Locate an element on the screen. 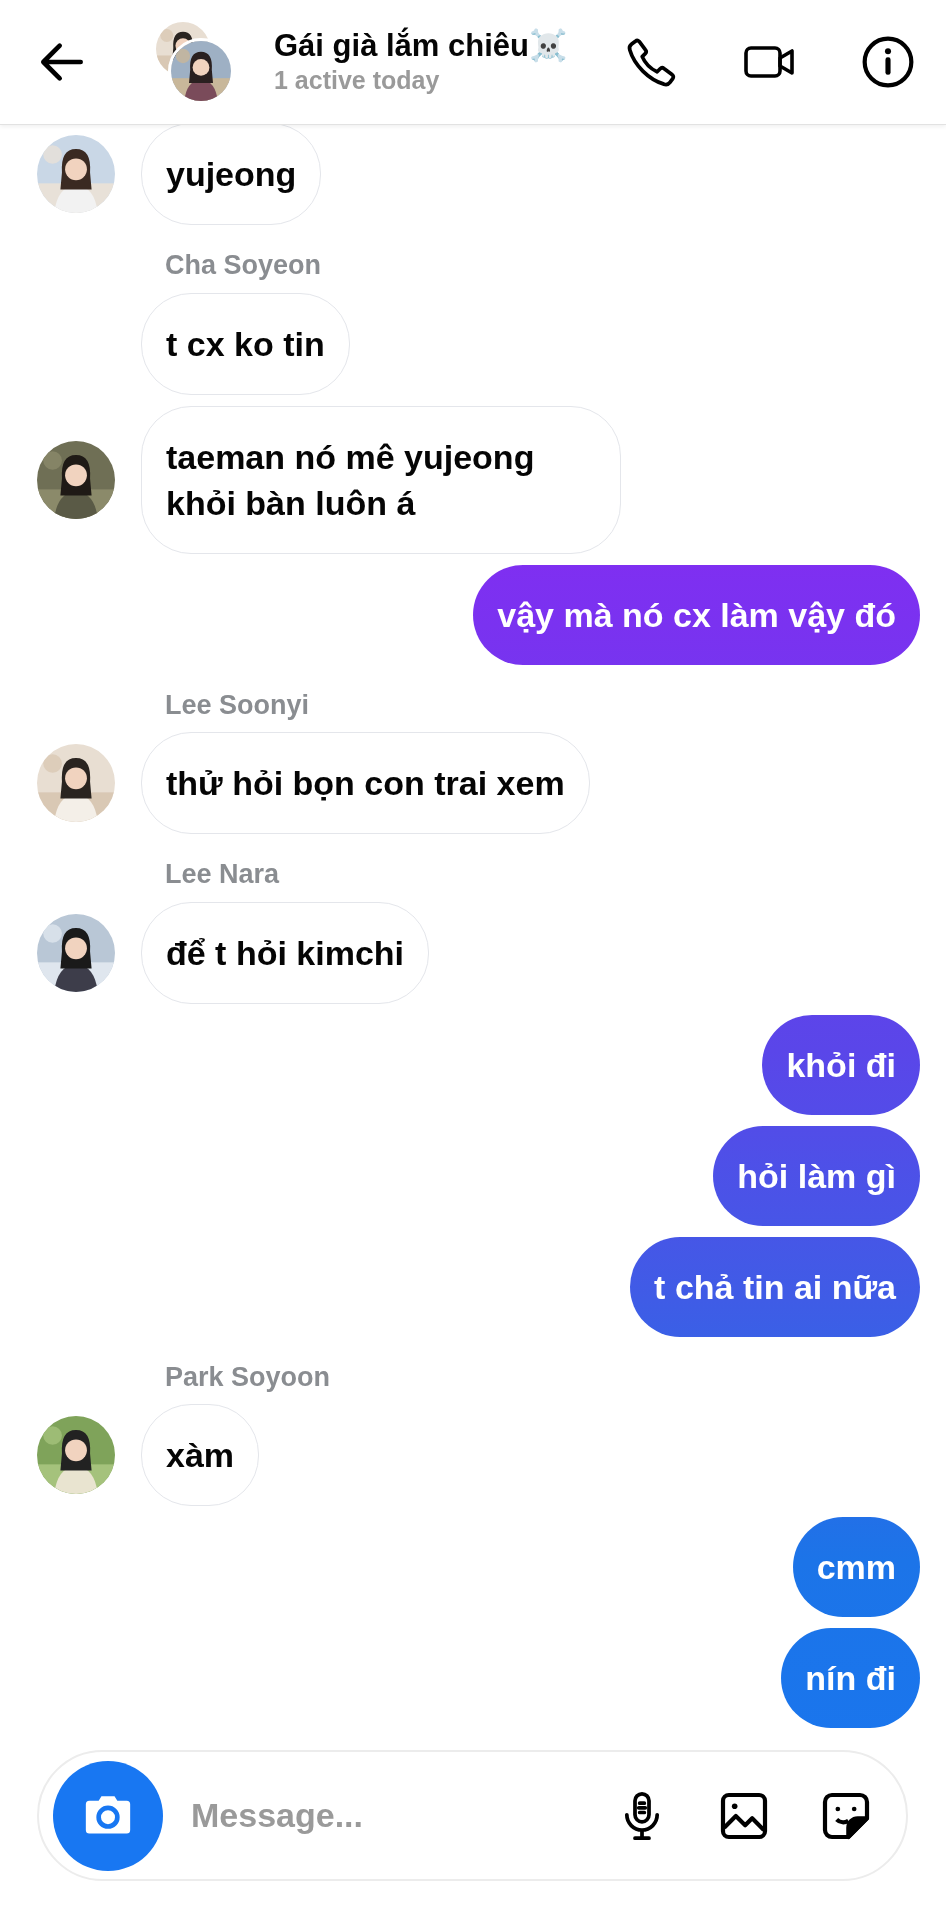  incoming-message: để t hỏi kimchi is located at coordinates (285, 952).